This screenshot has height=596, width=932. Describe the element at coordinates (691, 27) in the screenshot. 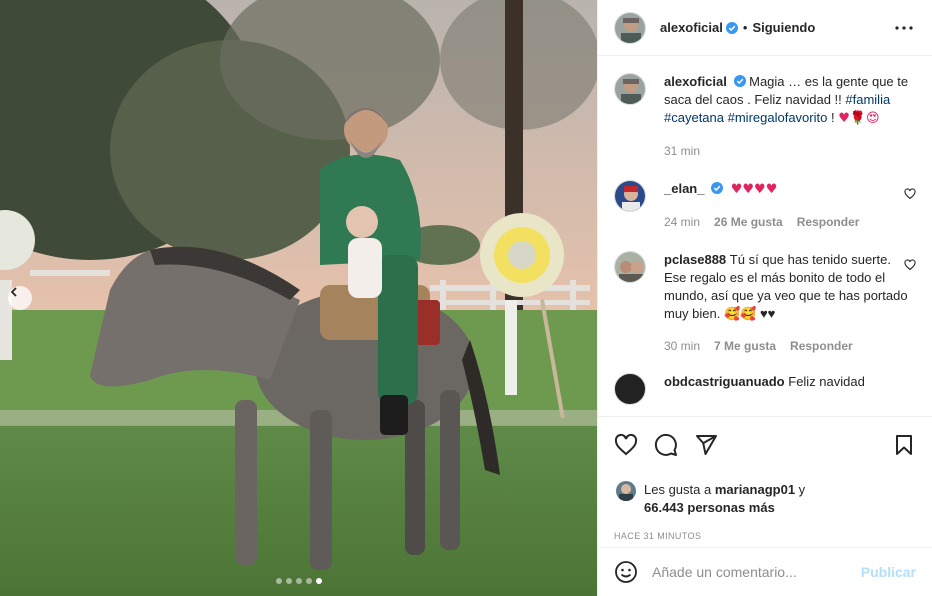

I see `post-author-username: alexoficial` at that location.